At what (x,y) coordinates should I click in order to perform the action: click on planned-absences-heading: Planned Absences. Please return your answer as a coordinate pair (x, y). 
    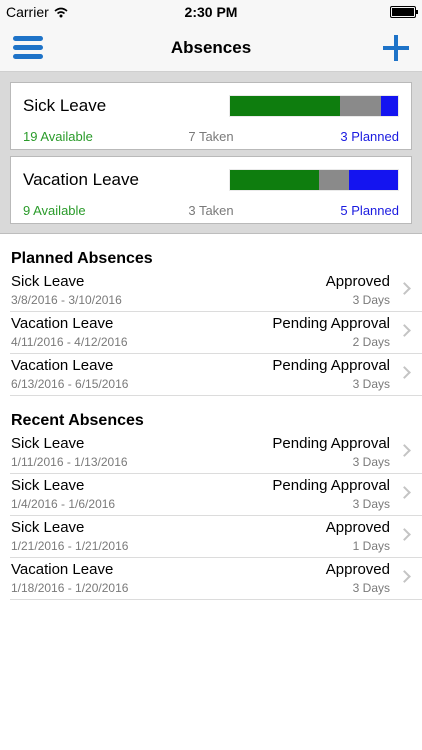
    Looking at the image, I should click on (82, 258).